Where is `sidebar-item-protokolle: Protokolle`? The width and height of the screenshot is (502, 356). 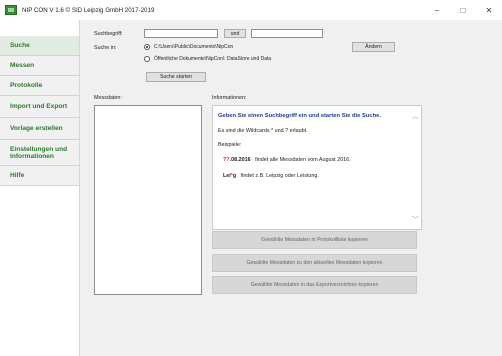 sidebar-item-protokolle: Protokolle is located at coordinates (39, 86).